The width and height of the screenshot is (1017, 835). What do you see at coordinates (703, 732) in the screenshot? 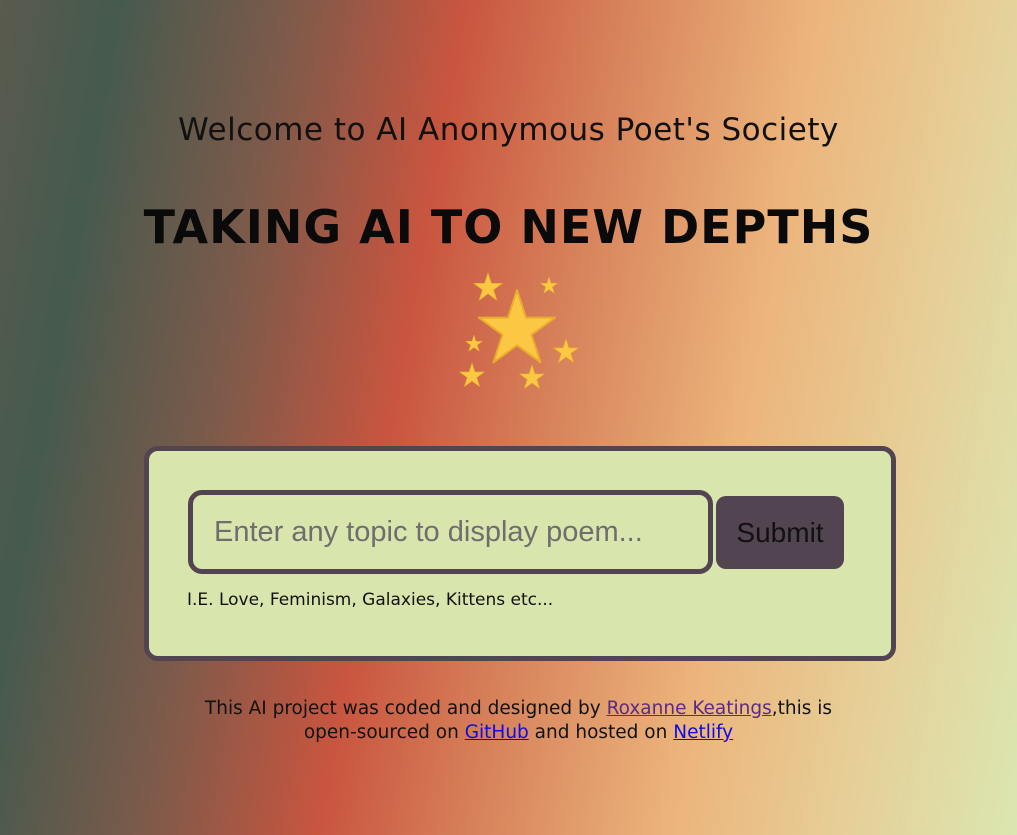
I see `netlify-link: Netlify` at bounding box center [703, 732].